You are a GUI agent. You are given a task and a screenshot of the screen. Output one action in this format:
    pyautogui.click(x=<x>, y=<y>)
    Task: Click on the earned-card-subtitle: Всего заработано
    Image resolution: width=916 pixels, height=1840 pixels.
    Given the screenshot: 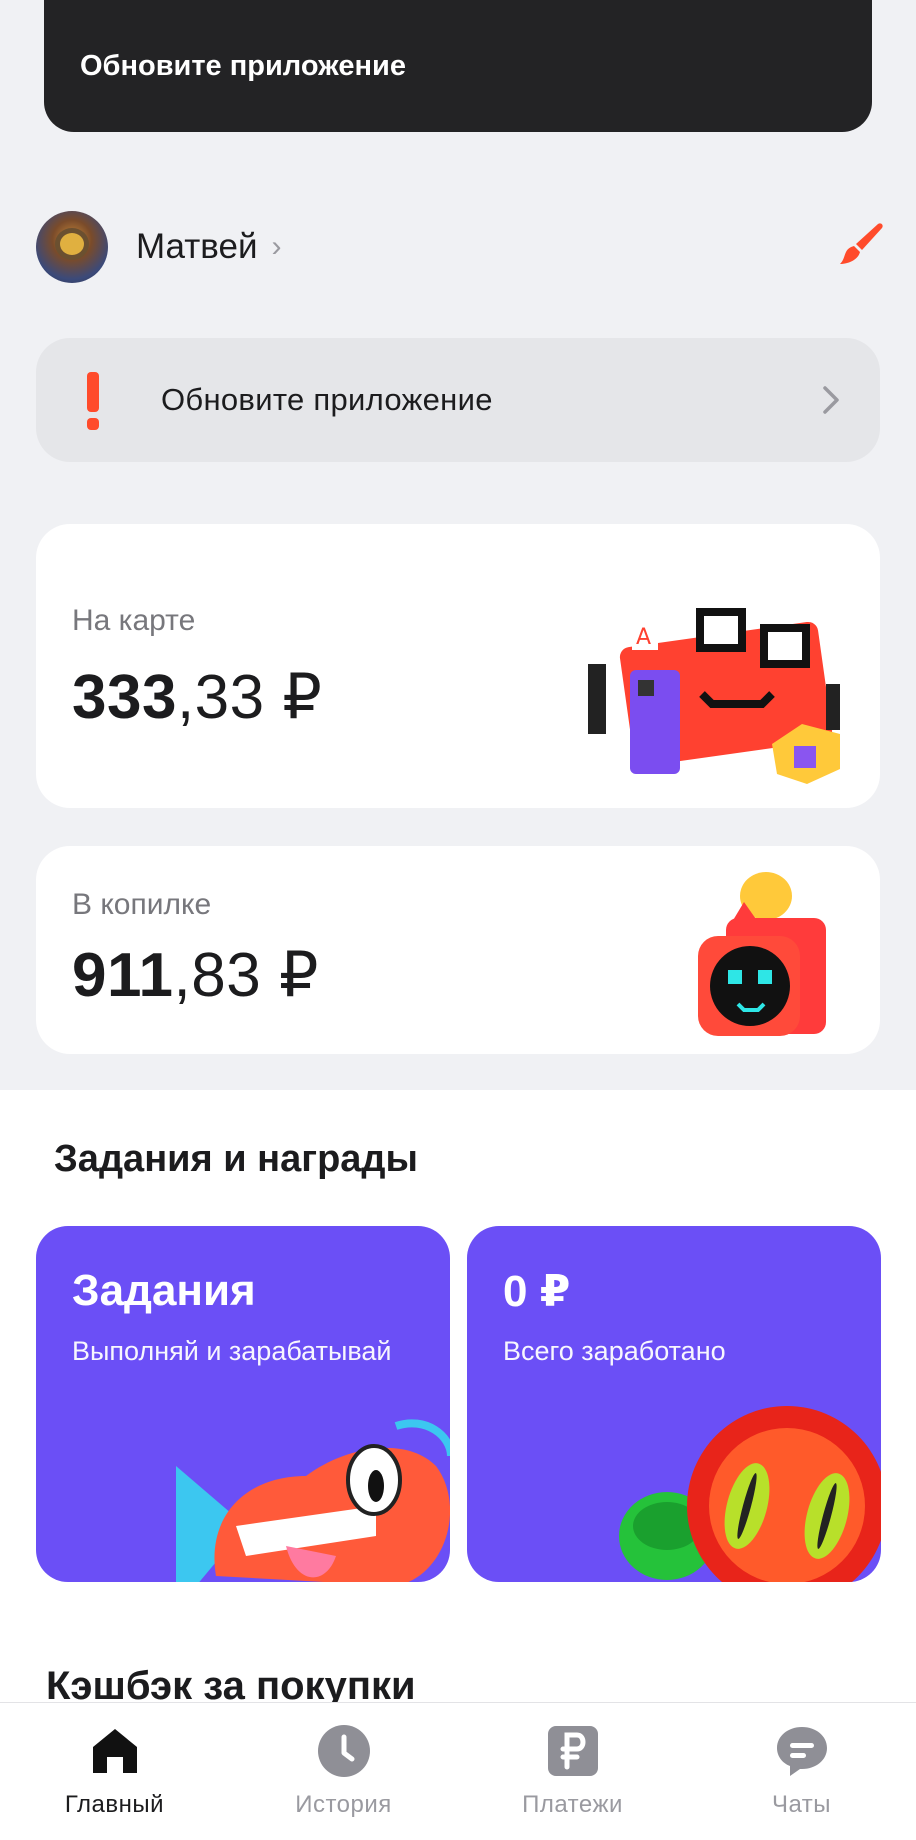 What is the action you would take?
    pyautogui.click(x=614, y=1351)
    